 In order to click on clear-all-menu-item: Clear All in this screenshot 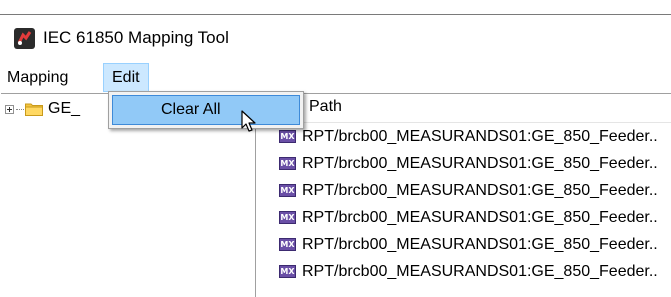, I will do `click(206, 110)`.